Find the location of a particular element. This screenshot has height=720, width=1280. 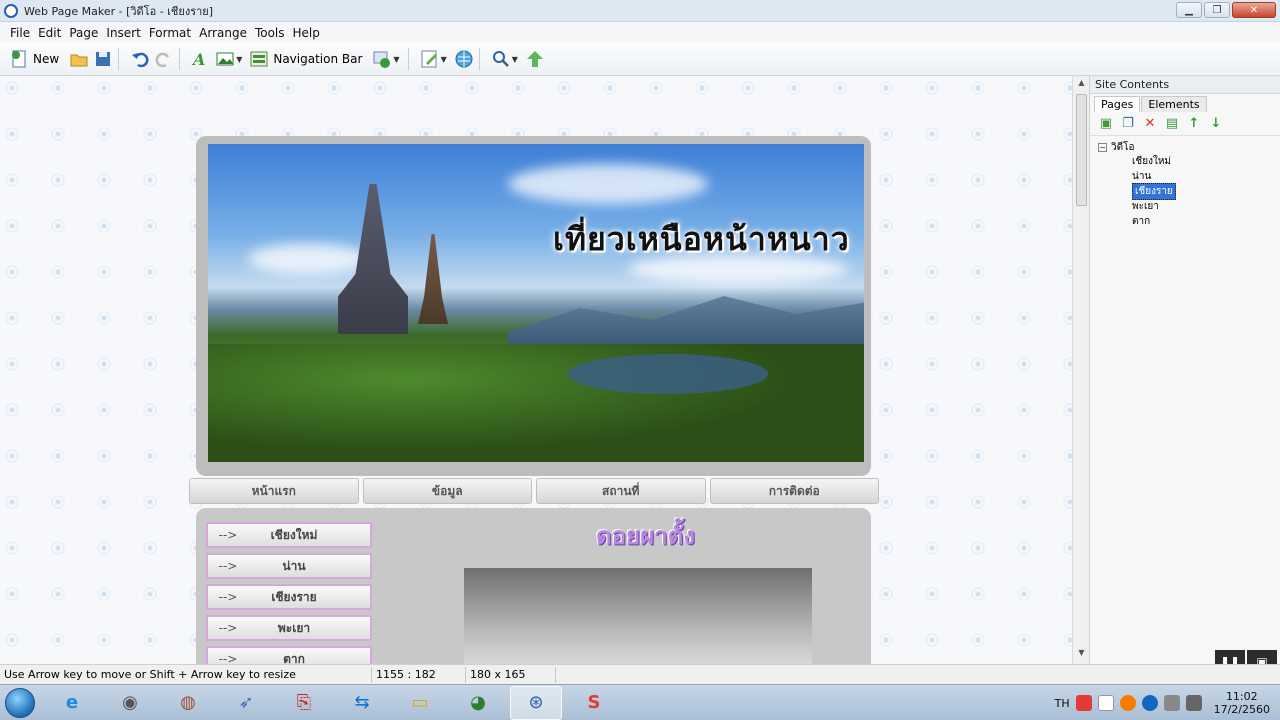

side-item-tak: --> ตาก is located at coordinates (289, 655).